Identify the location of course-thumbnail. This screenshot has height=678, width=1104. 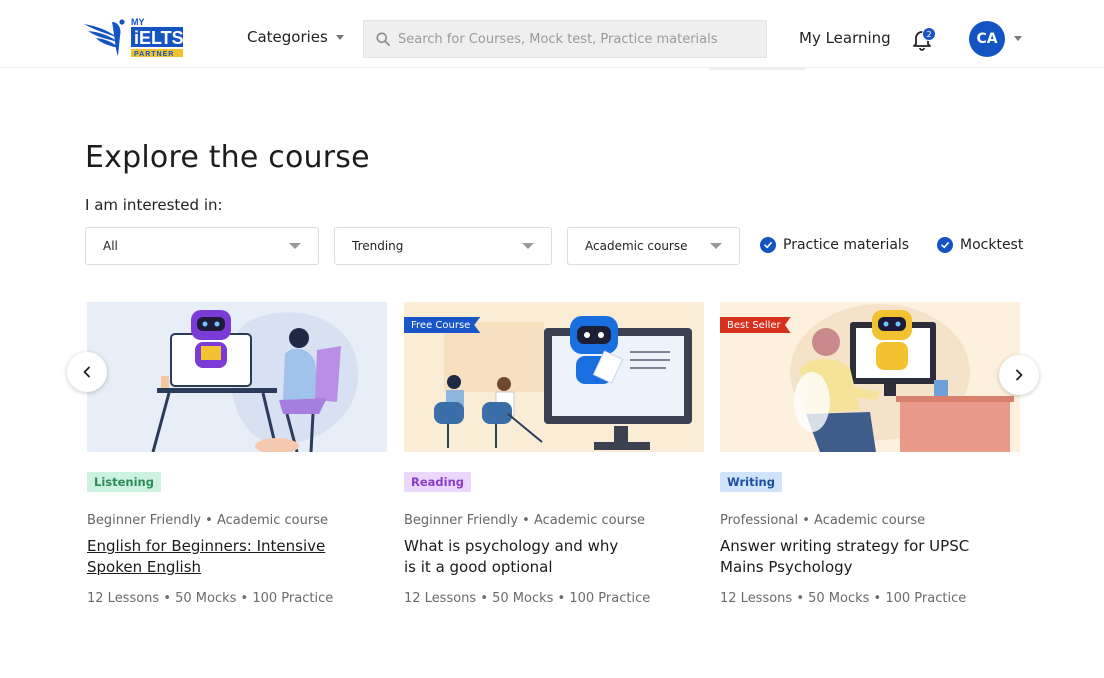
(237, 377).